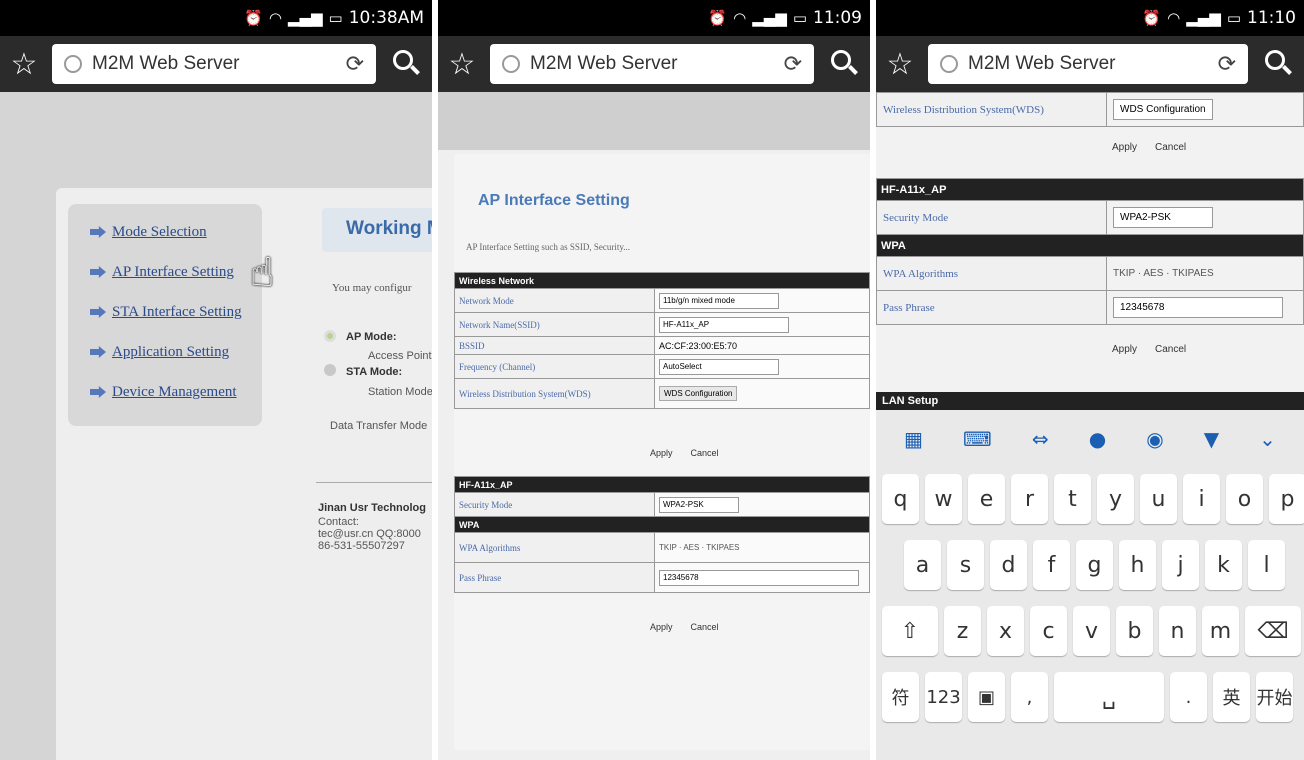  I want to click on language-key: 英, so click(1231, 697).